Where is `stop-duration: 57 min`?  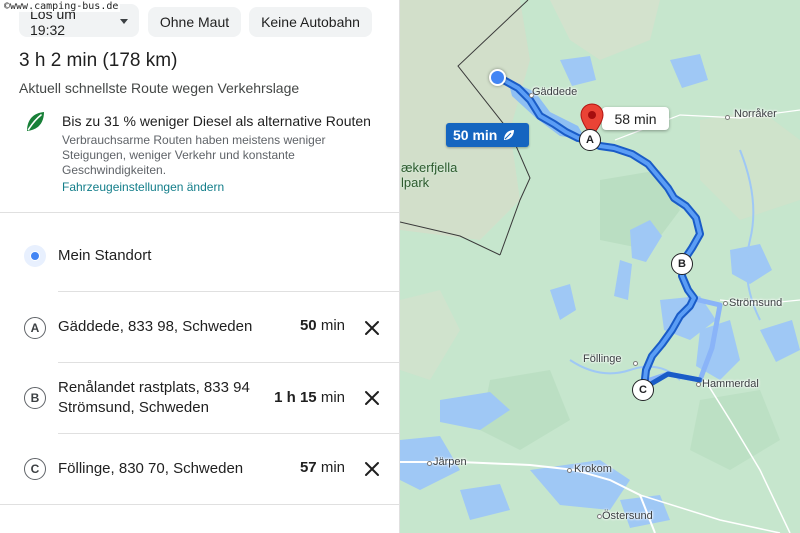 stop-duration: 57 min is located at coordinates (322, 467).